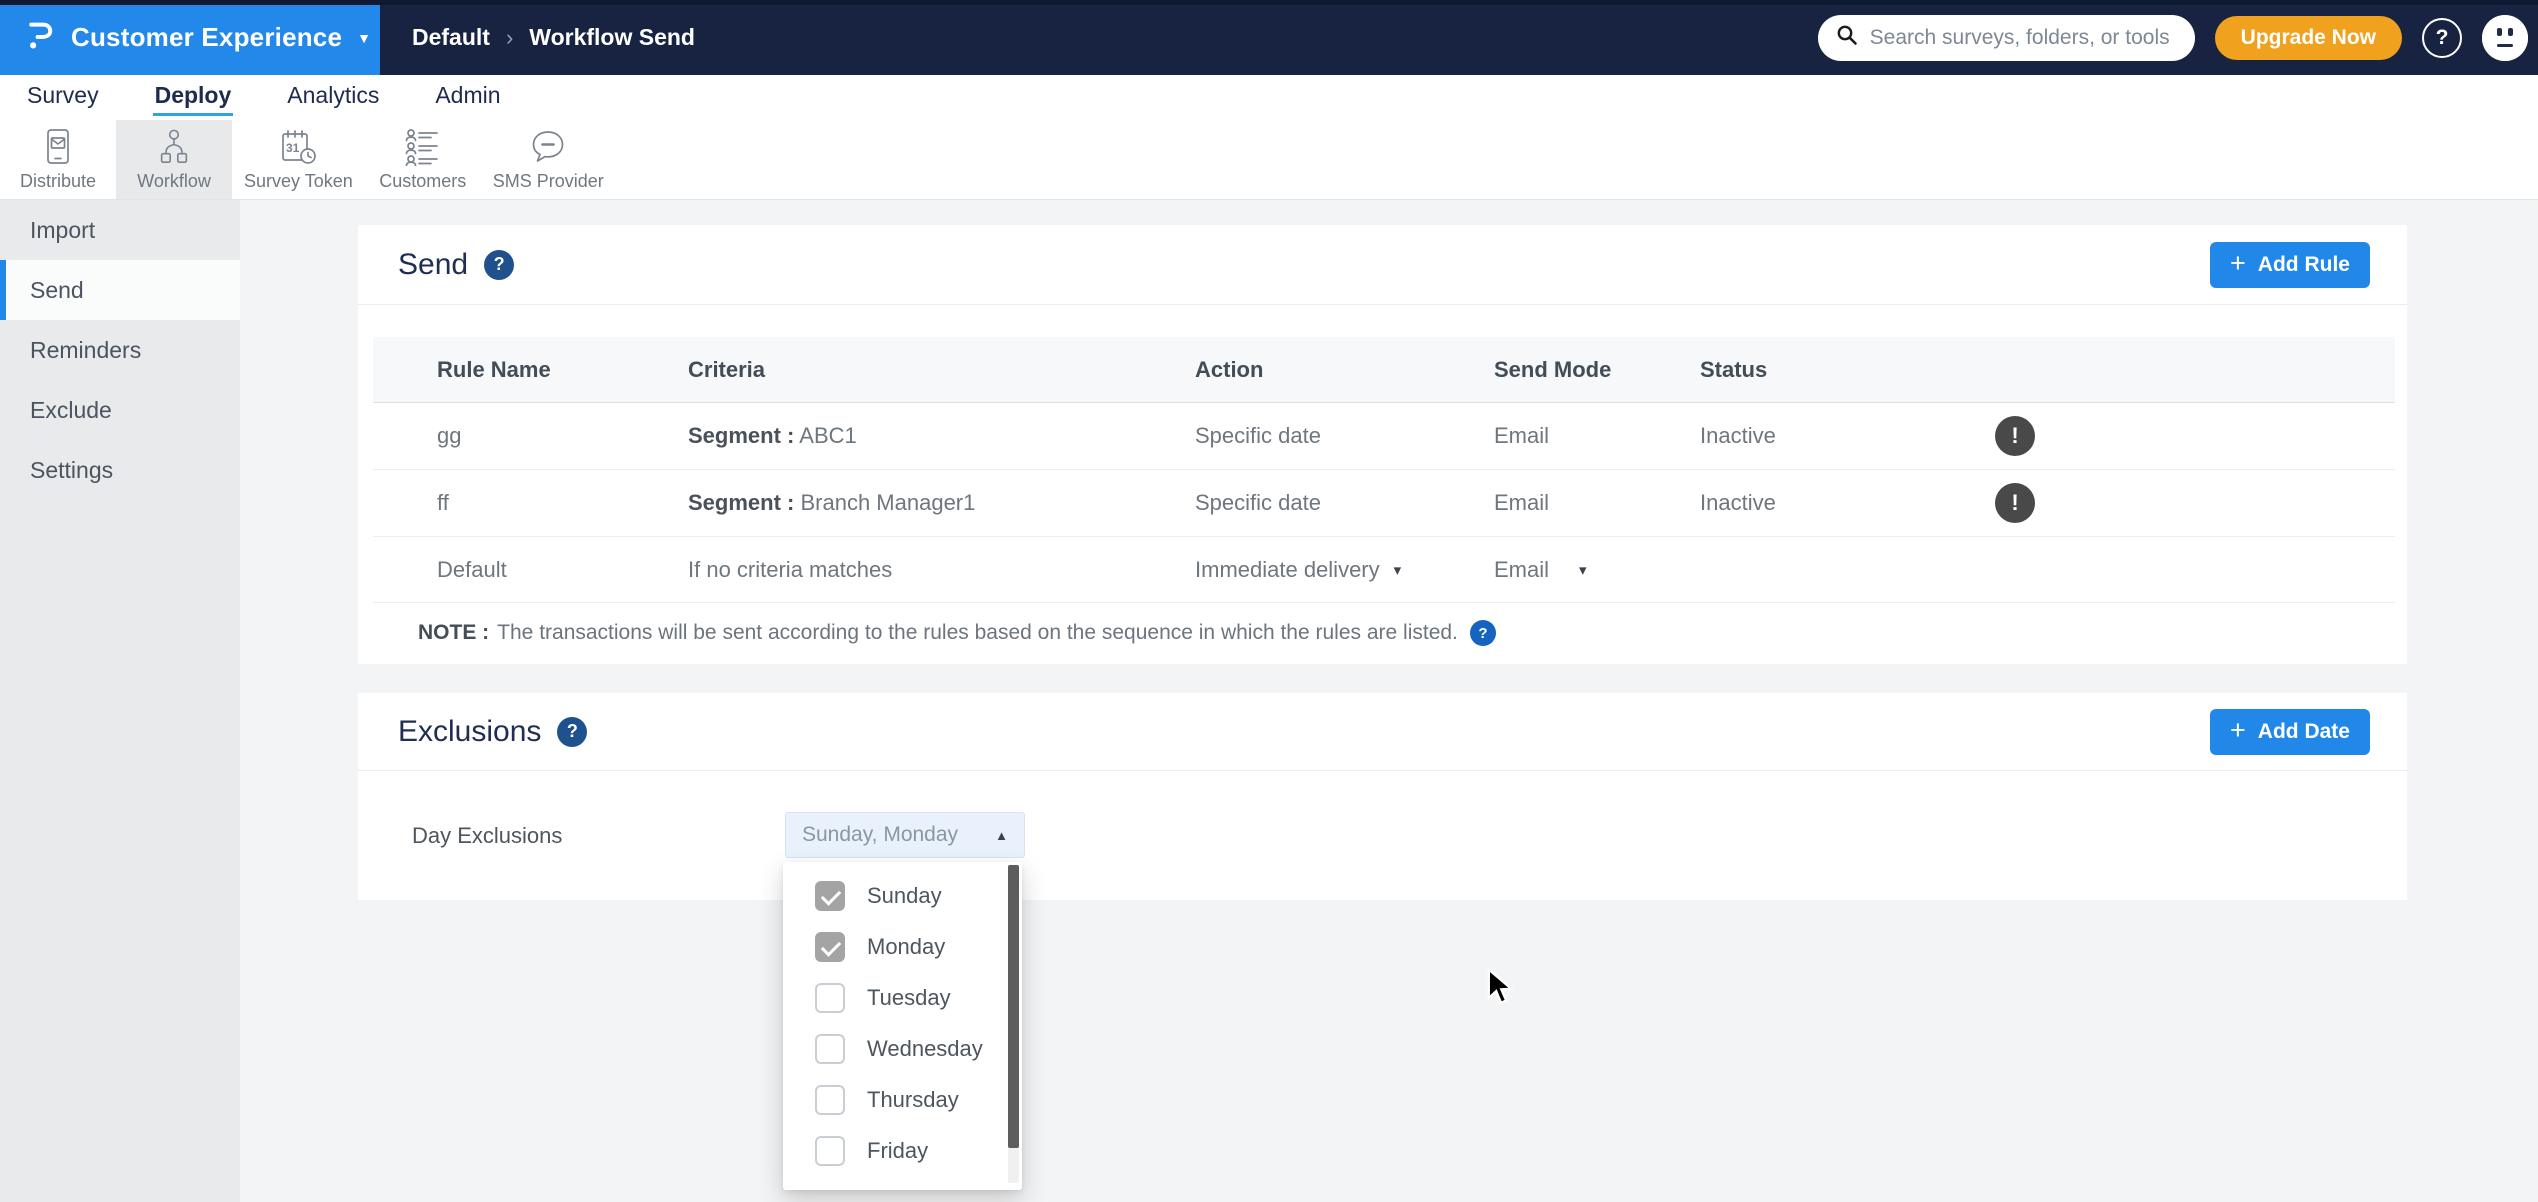 The height and width of the screenshot is (1202, 2538). I want to click on sidebar-item-import: Import, so click(120, 230).